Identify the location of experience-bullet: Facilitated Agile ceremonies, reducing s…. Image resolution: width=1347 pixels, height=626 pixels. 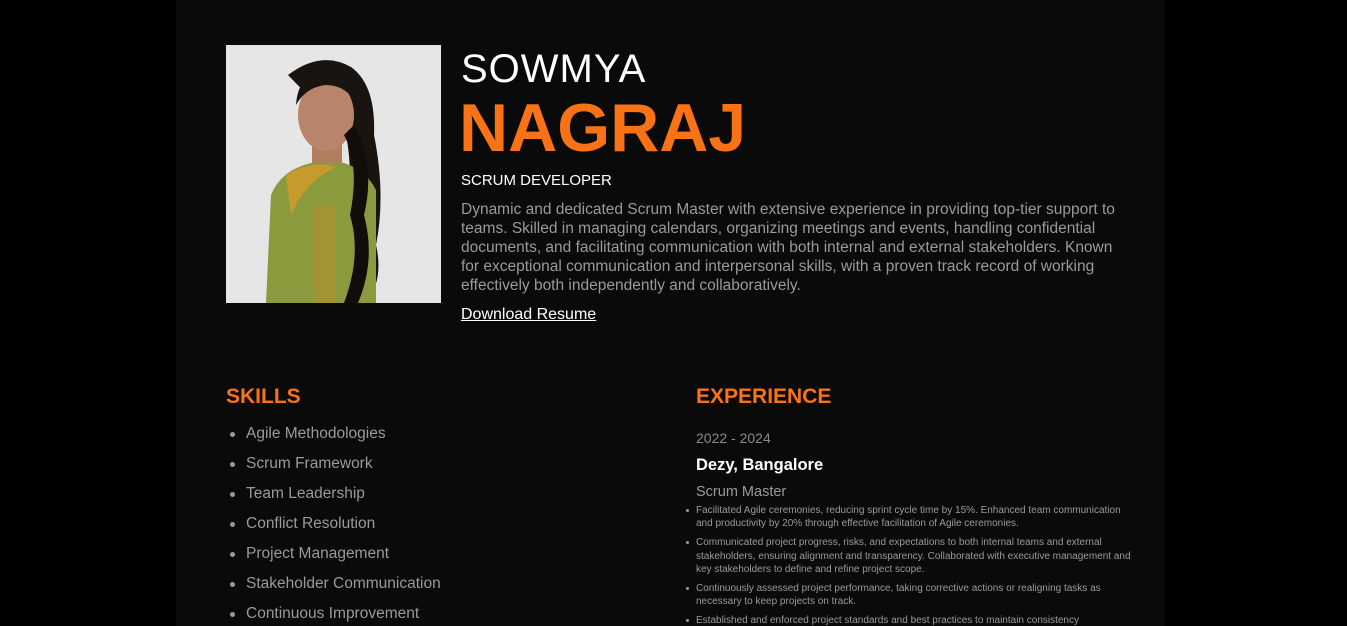
(908, 517).